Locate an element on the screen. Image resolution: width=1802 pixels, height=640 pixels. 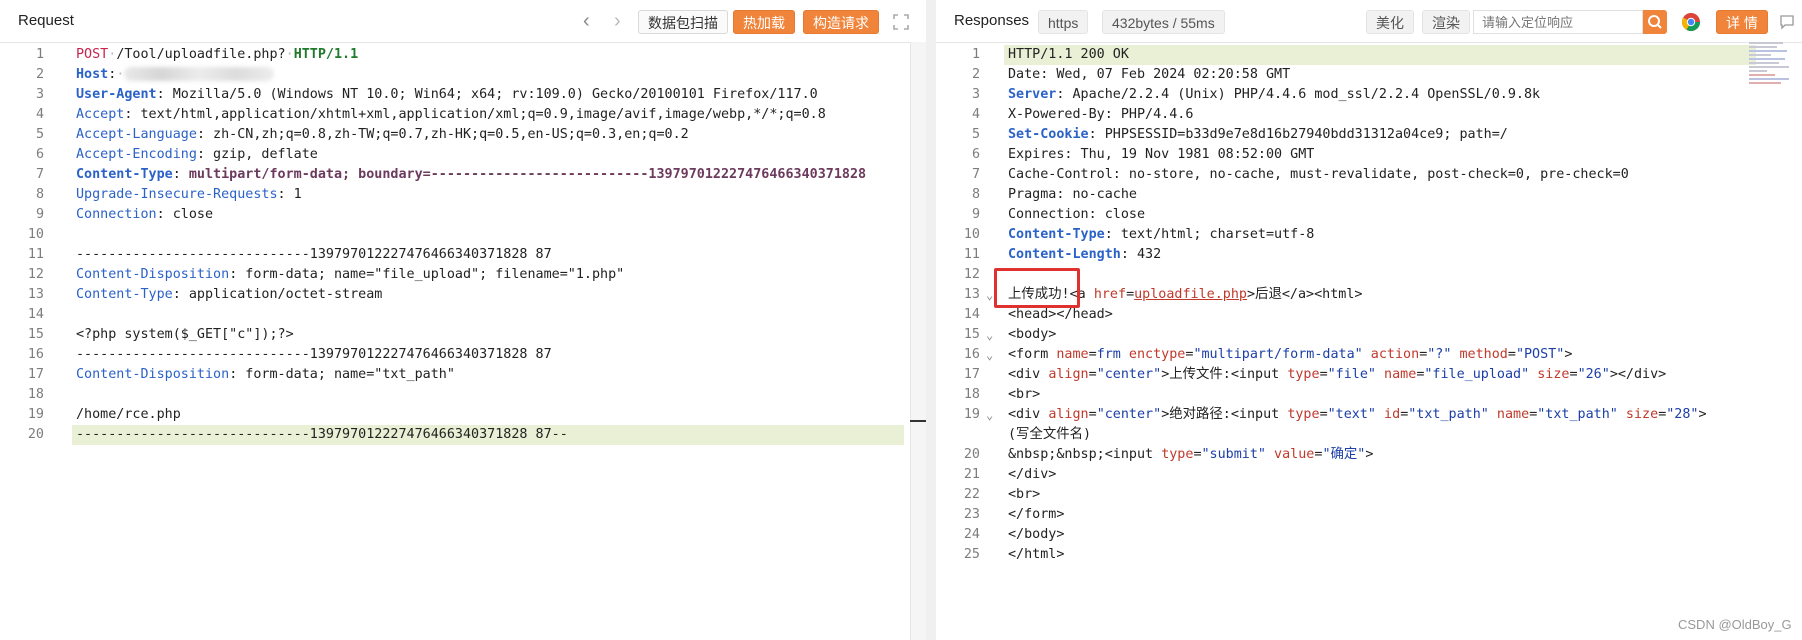
token: : form-data; name="txt_path" is located at coordinates (342, 374).